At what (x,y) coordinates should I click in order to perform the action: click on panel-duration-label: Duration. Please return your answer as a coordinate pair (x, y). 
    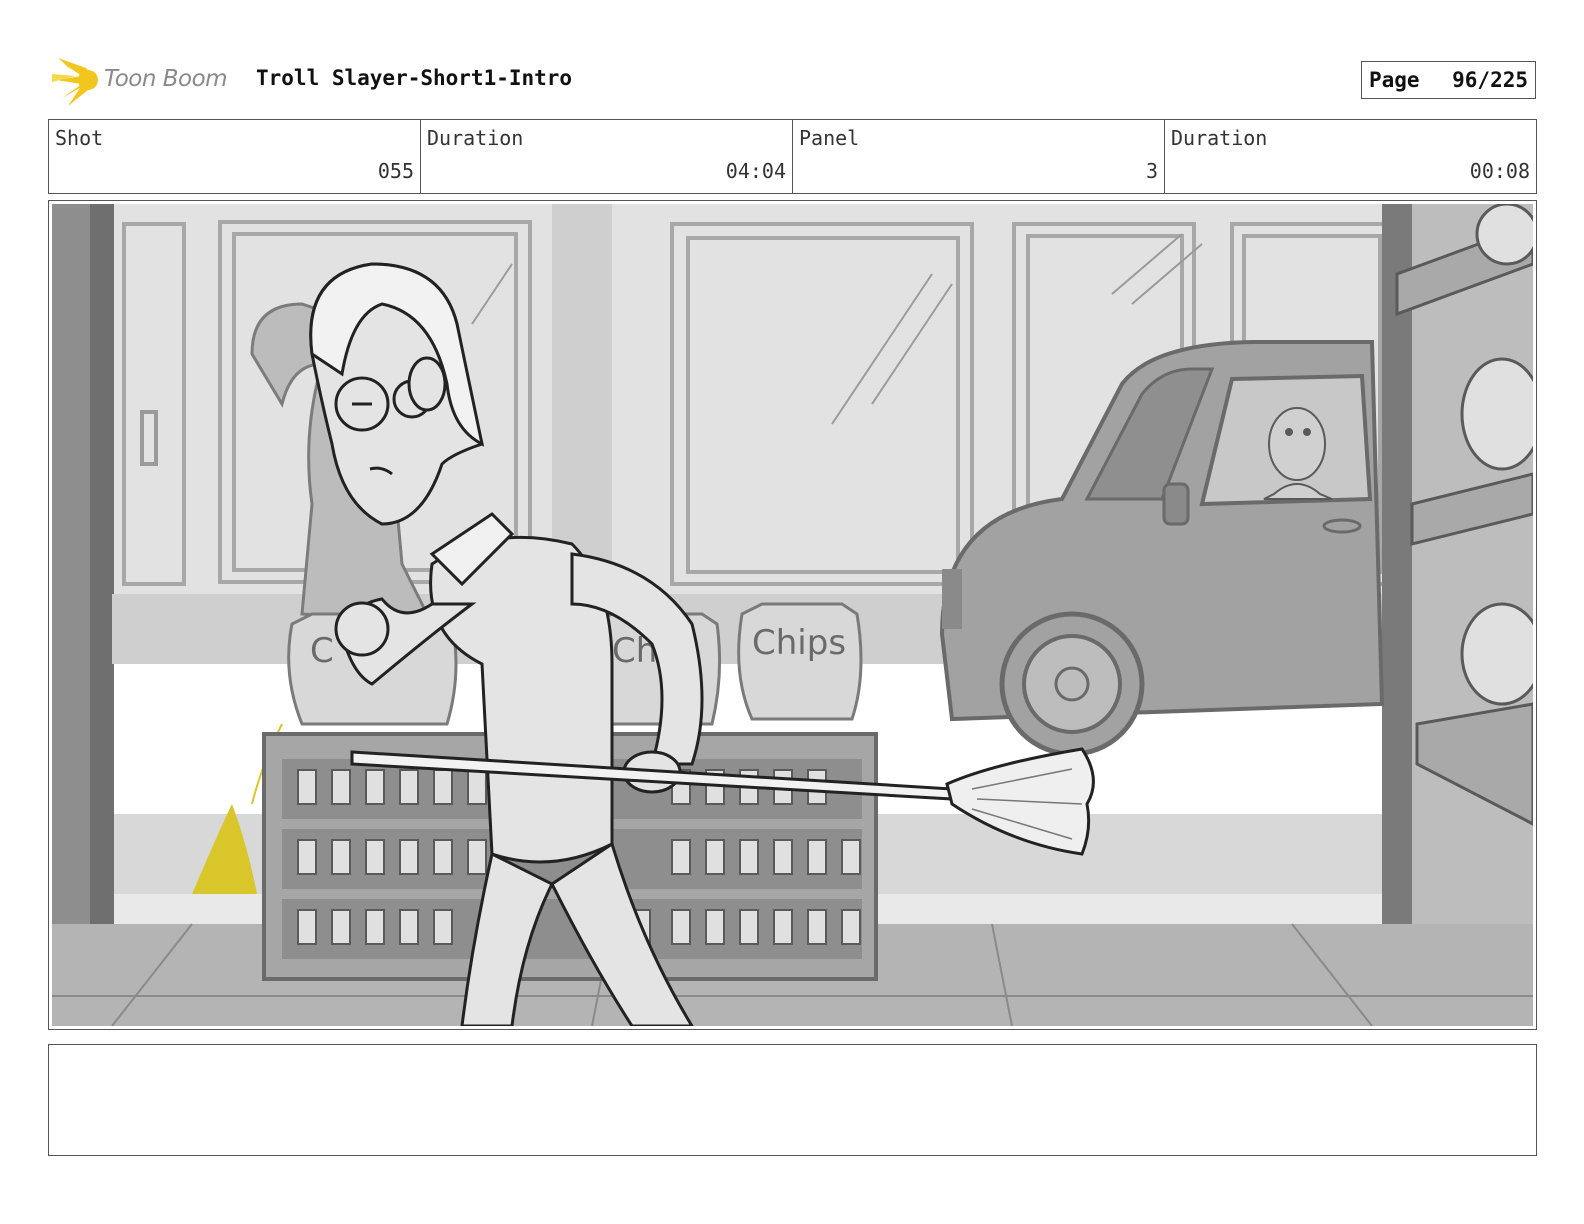
    Looking at the image, I should click on (1219, 138).